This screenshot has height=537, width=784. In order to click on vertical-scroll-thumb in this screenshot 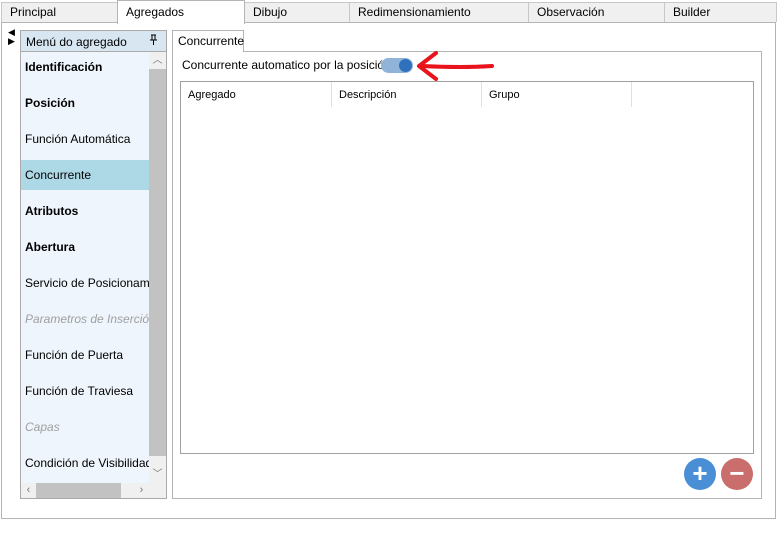, I will do `click(157, 262)`.